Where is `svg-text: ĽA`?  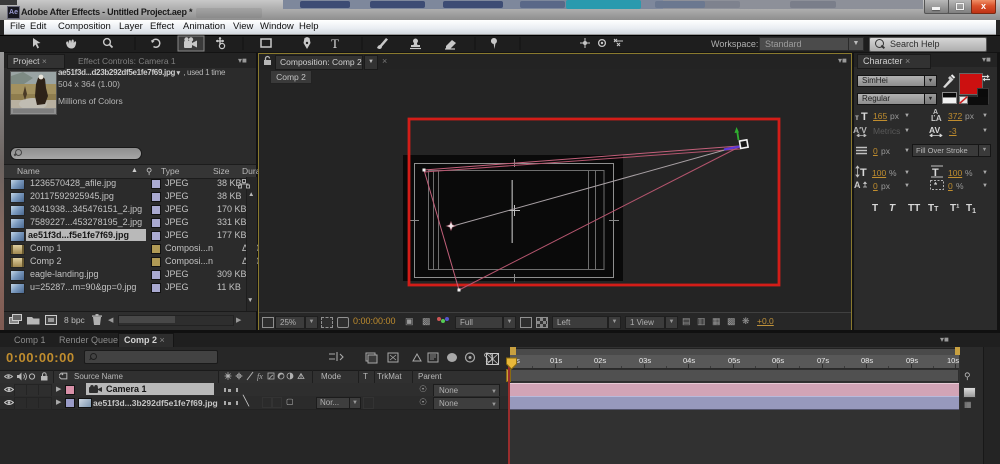 svg-text: ĽA is located at coordinates (936, 118).